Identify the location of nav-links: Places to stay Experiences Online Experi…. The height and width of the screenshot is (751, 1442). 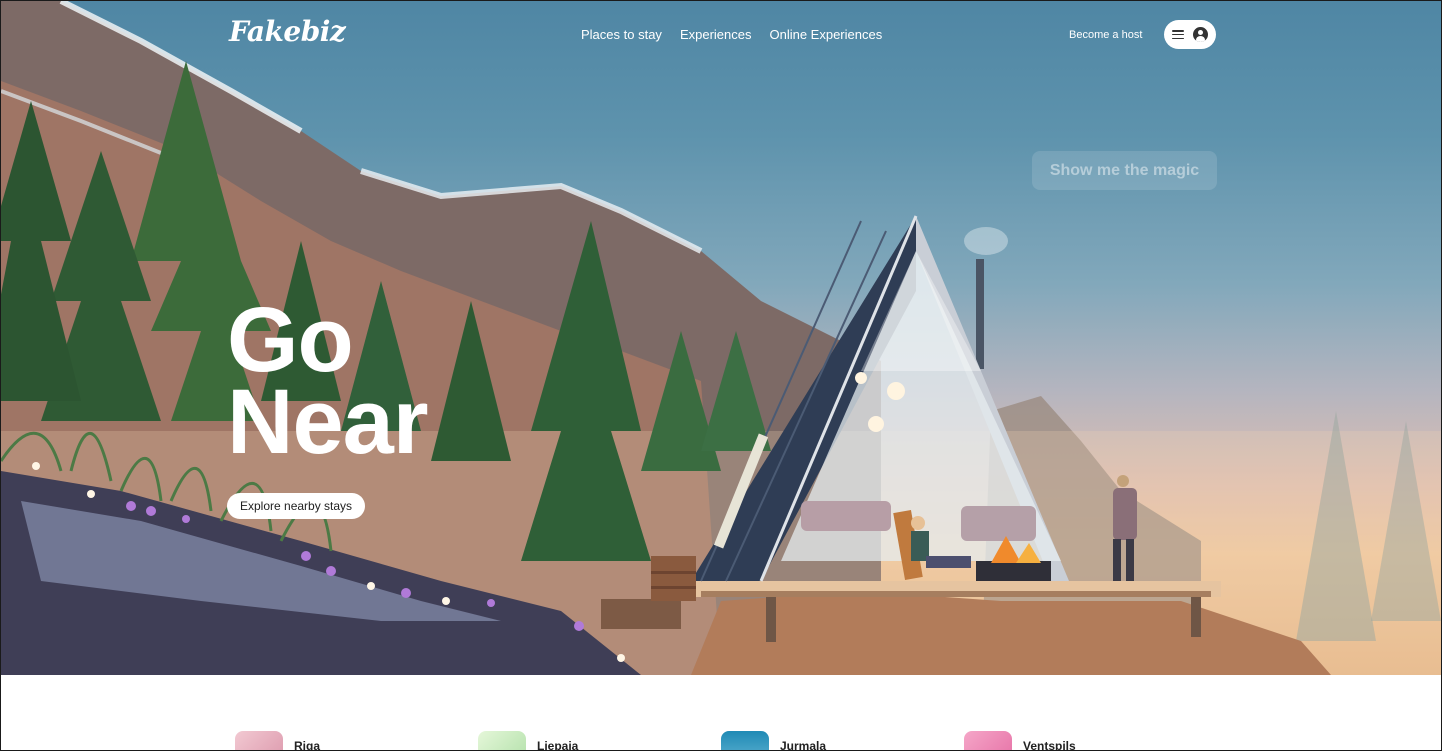
(731, 34).